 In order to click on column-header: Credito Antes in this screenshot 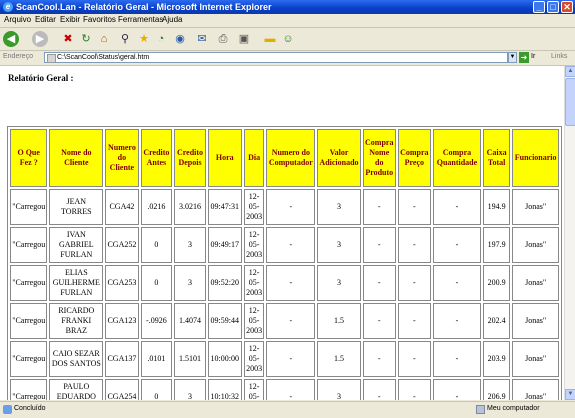, I will do `click(156, 158)`.